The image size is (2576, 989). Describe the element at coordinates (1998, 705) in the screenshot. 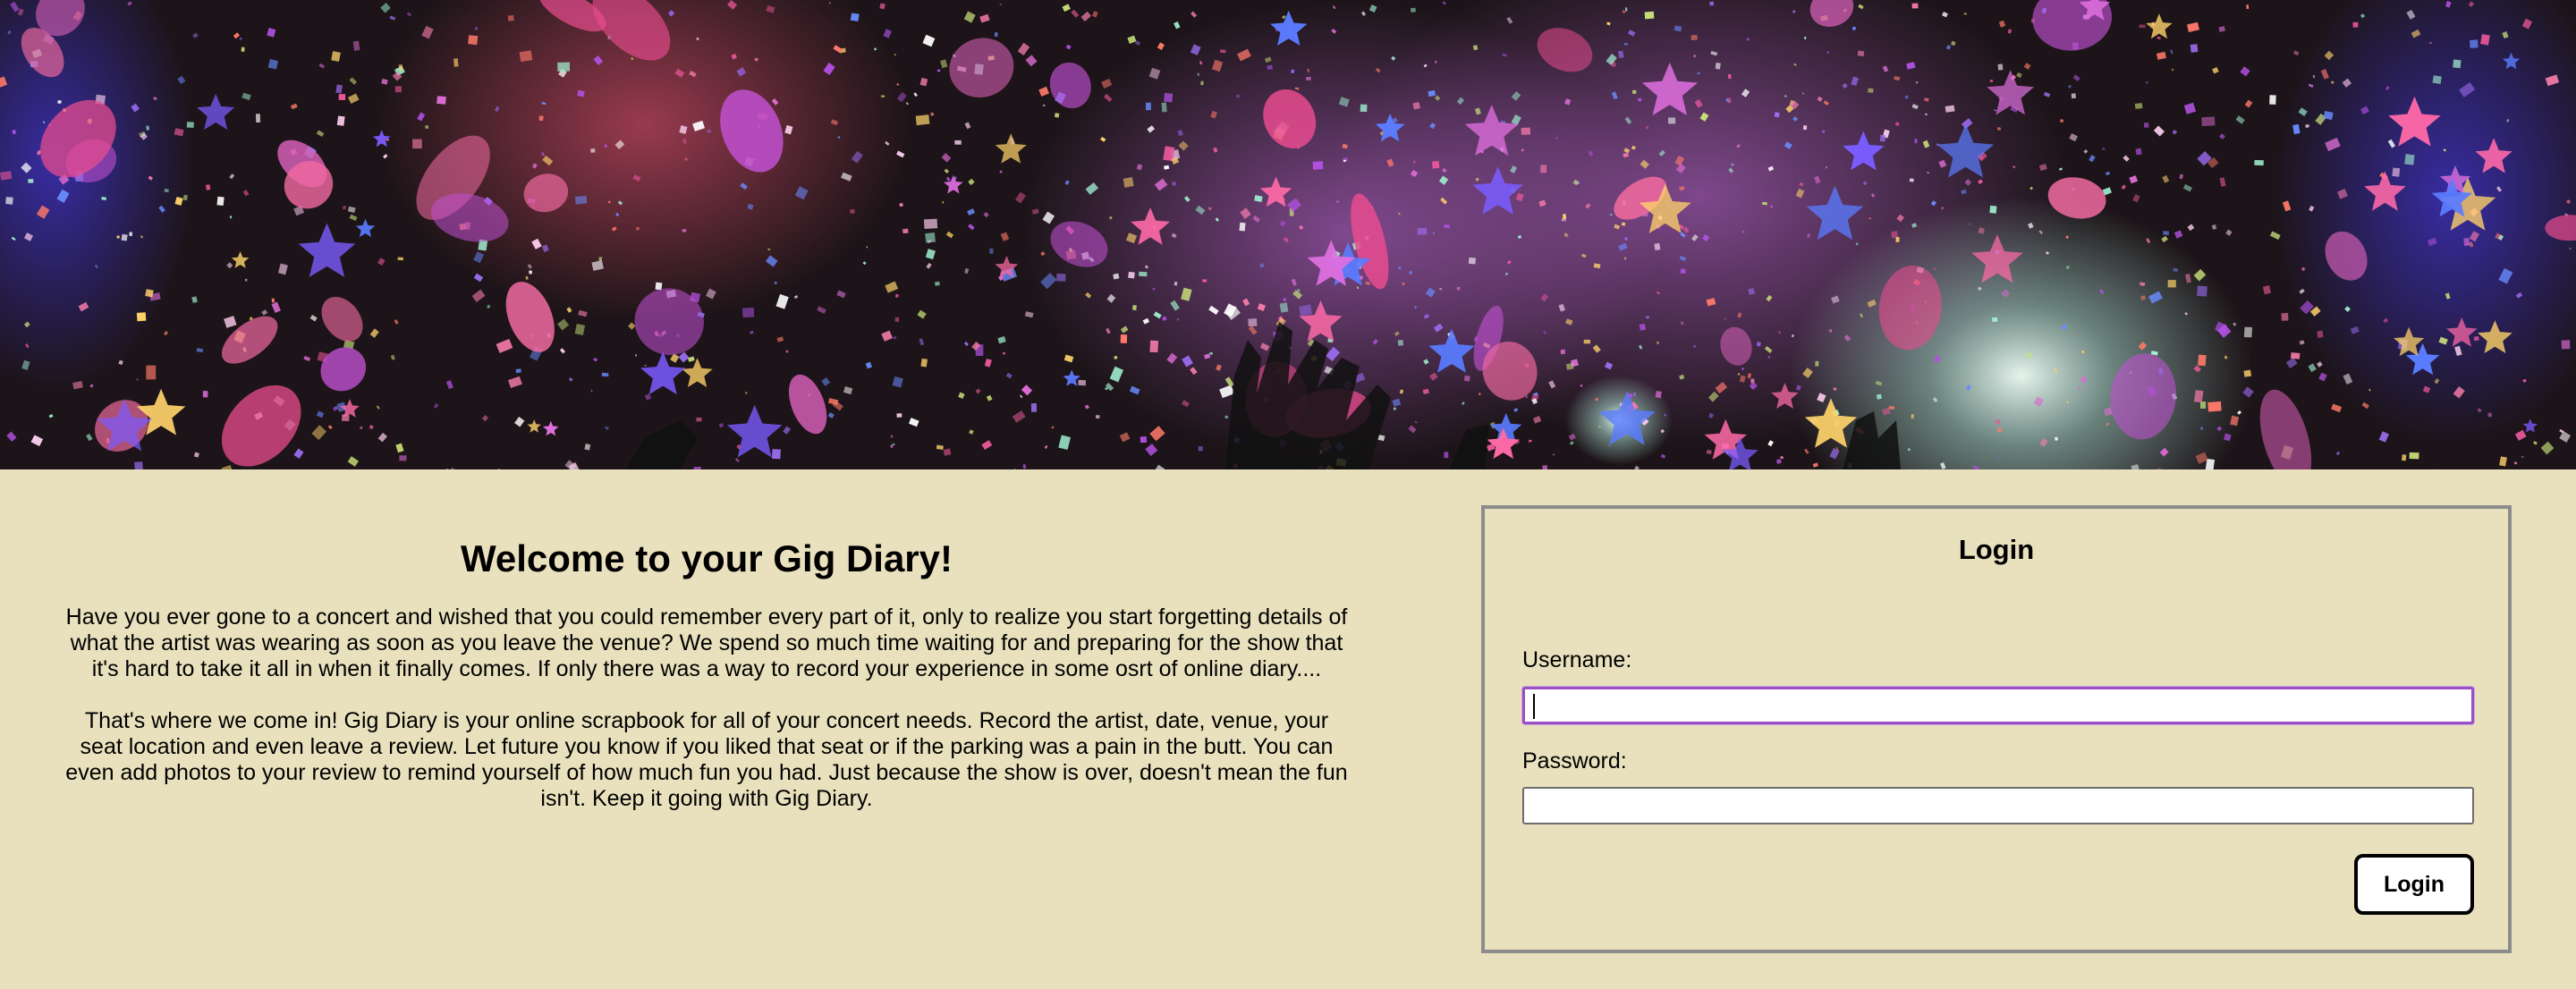

I see `username-input` at that location.